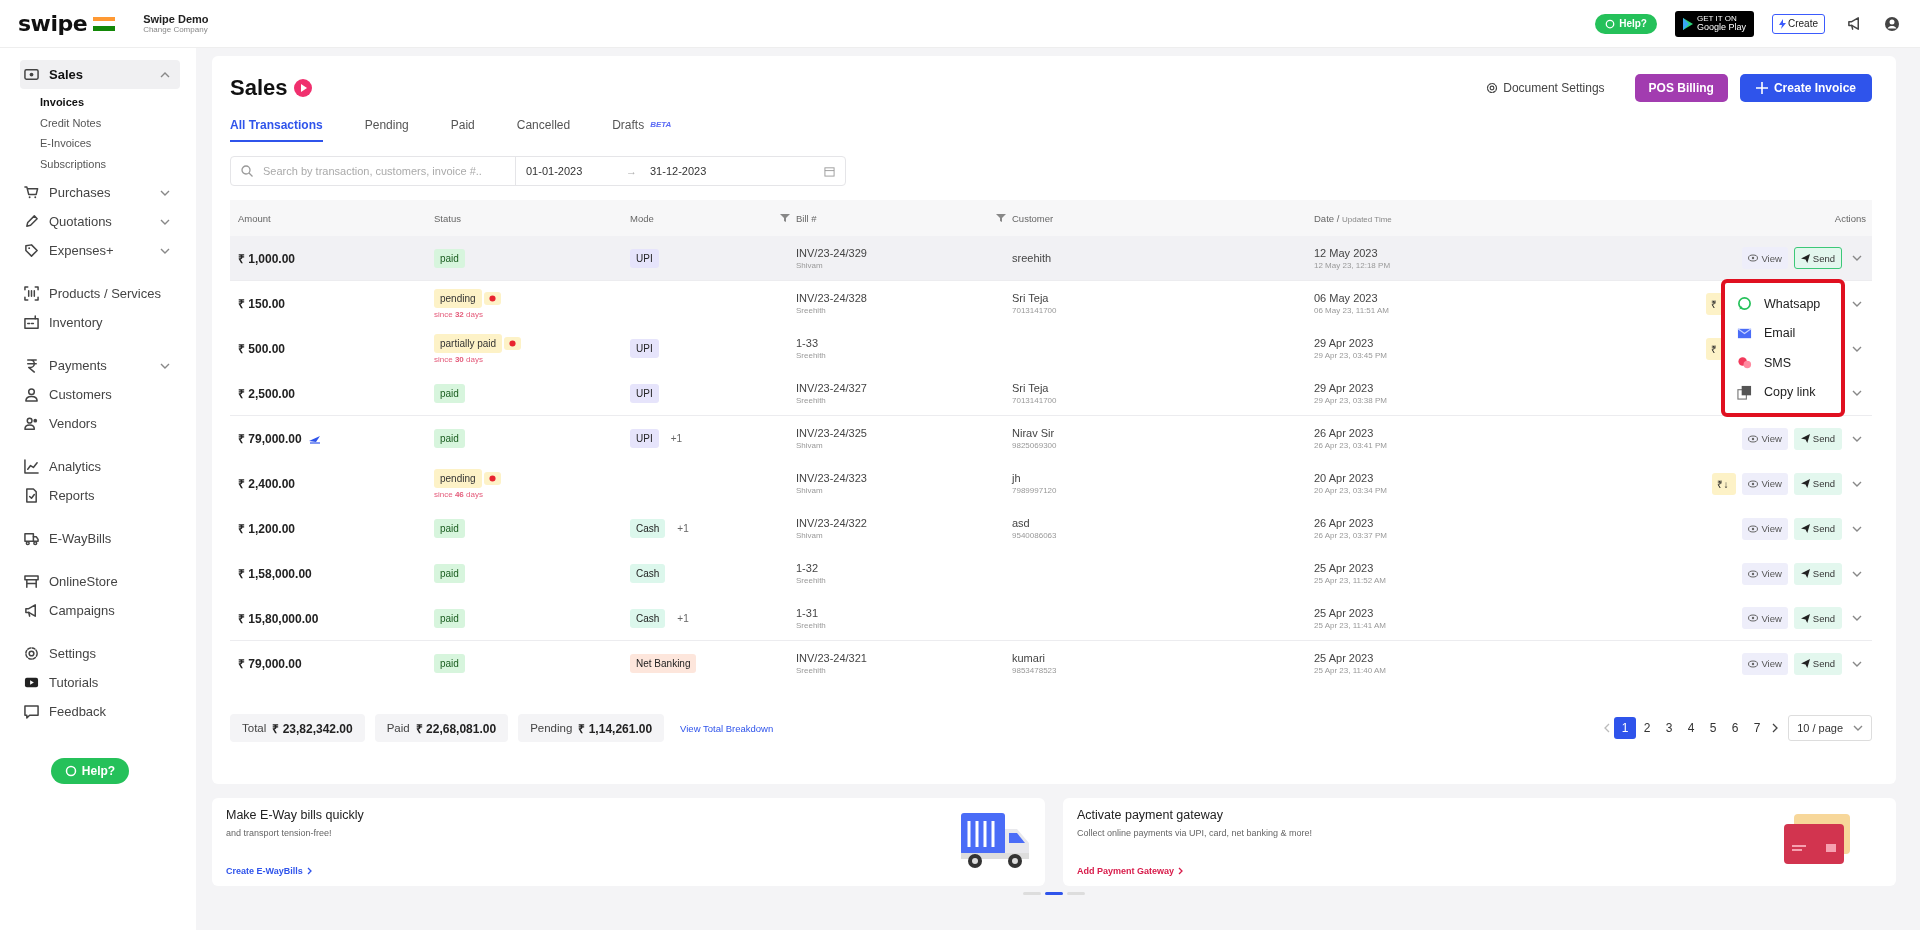  What do you see at coordinates (100, 711) in the screenshot?
I see `sidebar-item: Feedback` at bounding box center [100, 711].